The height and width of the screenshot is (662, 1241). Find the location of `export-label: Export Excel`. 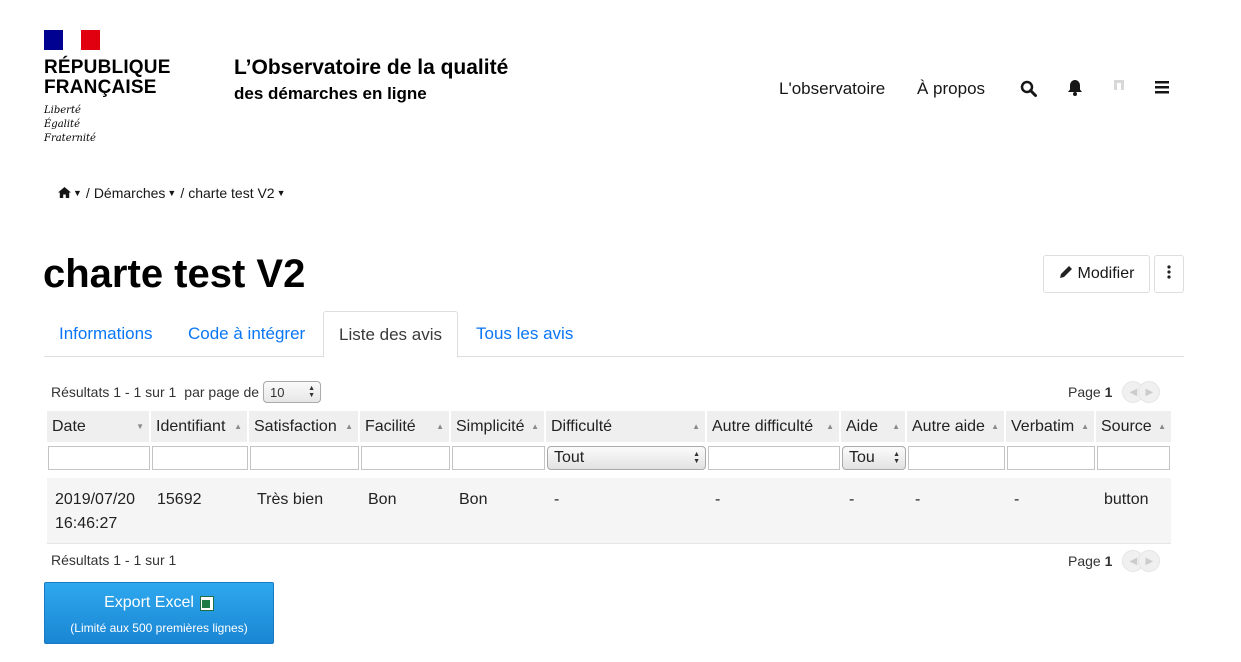

export-label: Export Excel is located at coordinates (149, 602).